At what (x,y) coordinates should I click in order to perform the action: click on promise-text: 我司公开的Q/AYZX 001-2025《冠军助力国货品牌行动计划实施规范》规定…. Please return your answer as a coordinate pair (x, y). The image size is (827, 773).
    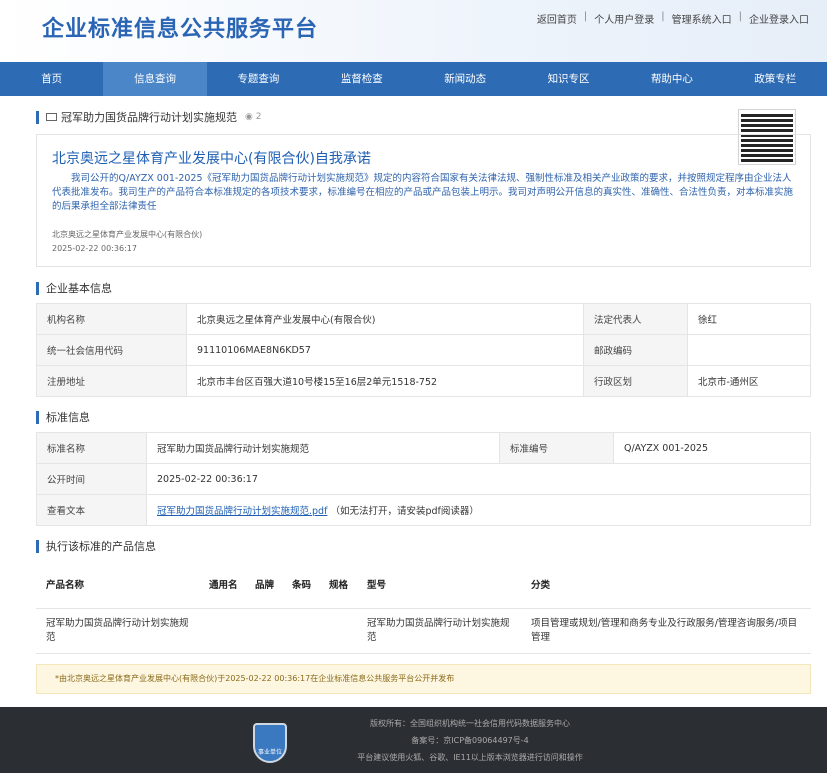
    Looking at the image, I should click on (423, 192).